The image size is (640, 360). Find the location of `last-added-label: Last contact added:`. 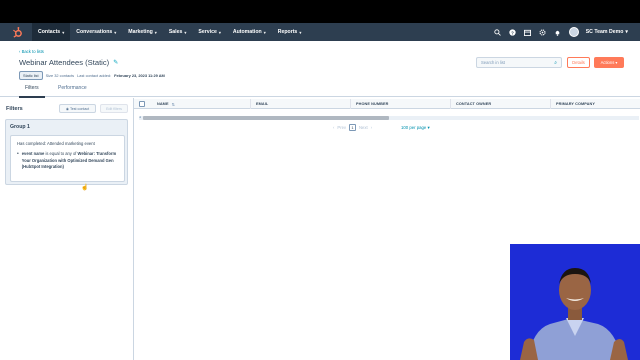

last-added-label: Last contact added: is located at coordinates (94, 75).